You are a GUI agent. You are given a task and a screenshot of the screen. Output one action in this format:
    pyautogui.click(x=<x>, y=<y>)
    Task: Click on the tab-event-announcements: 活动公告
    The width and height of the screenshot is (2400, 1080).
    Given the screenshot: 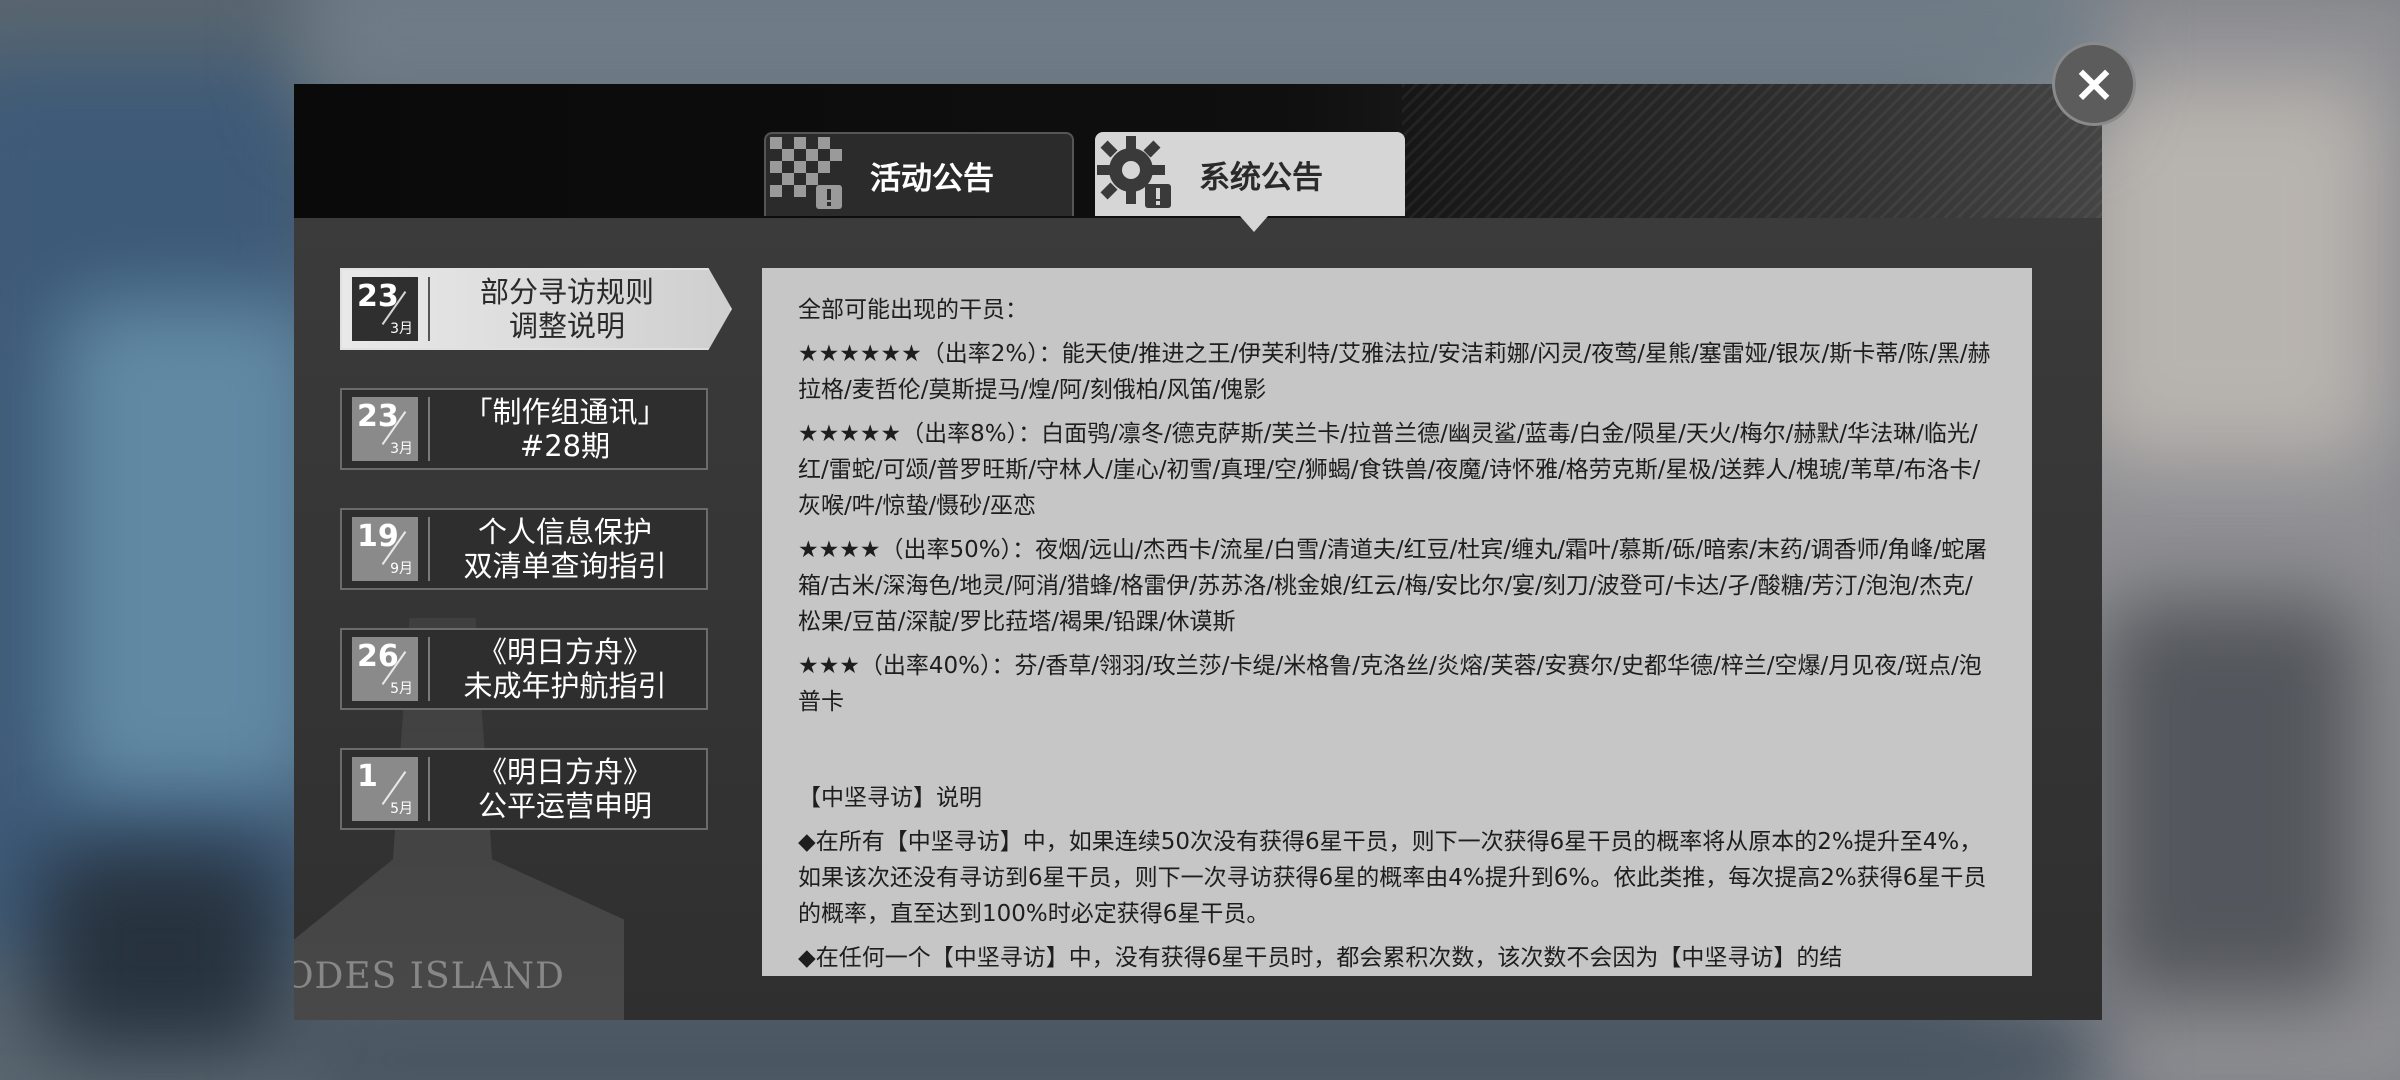 What is the action you would take?
    pyautogui.click(x=919, y=174)
    